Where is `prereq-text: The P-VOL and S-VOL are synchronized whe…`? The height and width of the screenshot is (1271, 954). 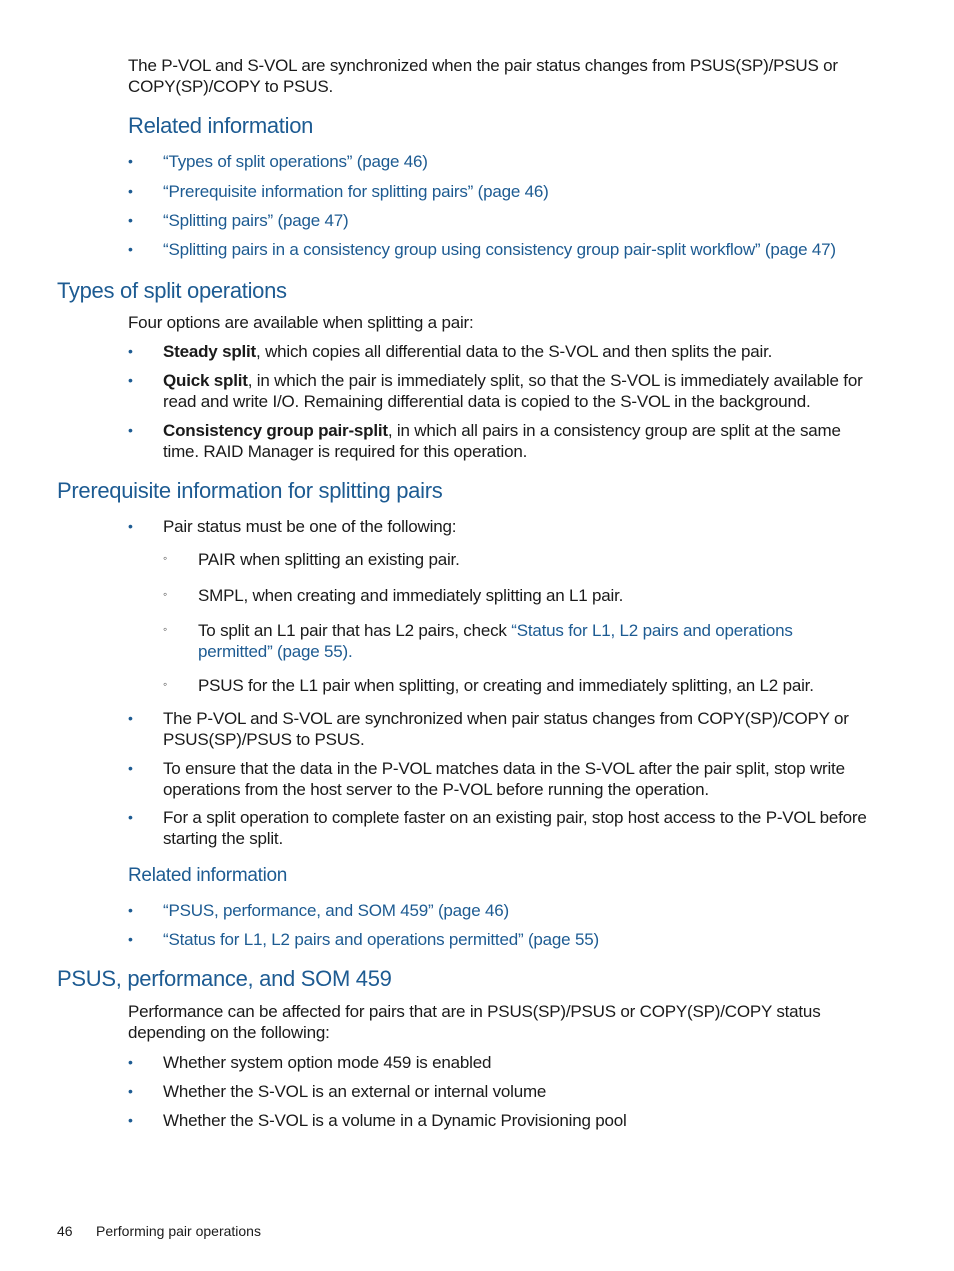
prereq-text: The P-VOL and S-VOL are synchronized whe… is located at coordinates (506, 729).